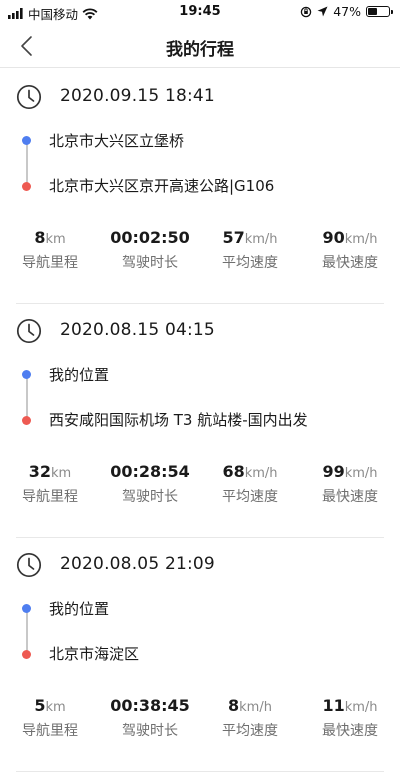 The width and height of the screenshot is (400, 772). Describe the element at coordinates (150, 237) in the screenshot. I see `stat-duration-value: 00:02:50` at that location.